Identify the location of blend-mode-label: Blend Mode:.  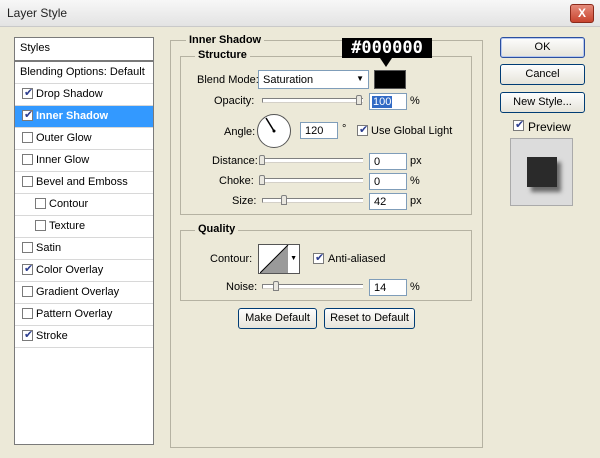
(228, 80).